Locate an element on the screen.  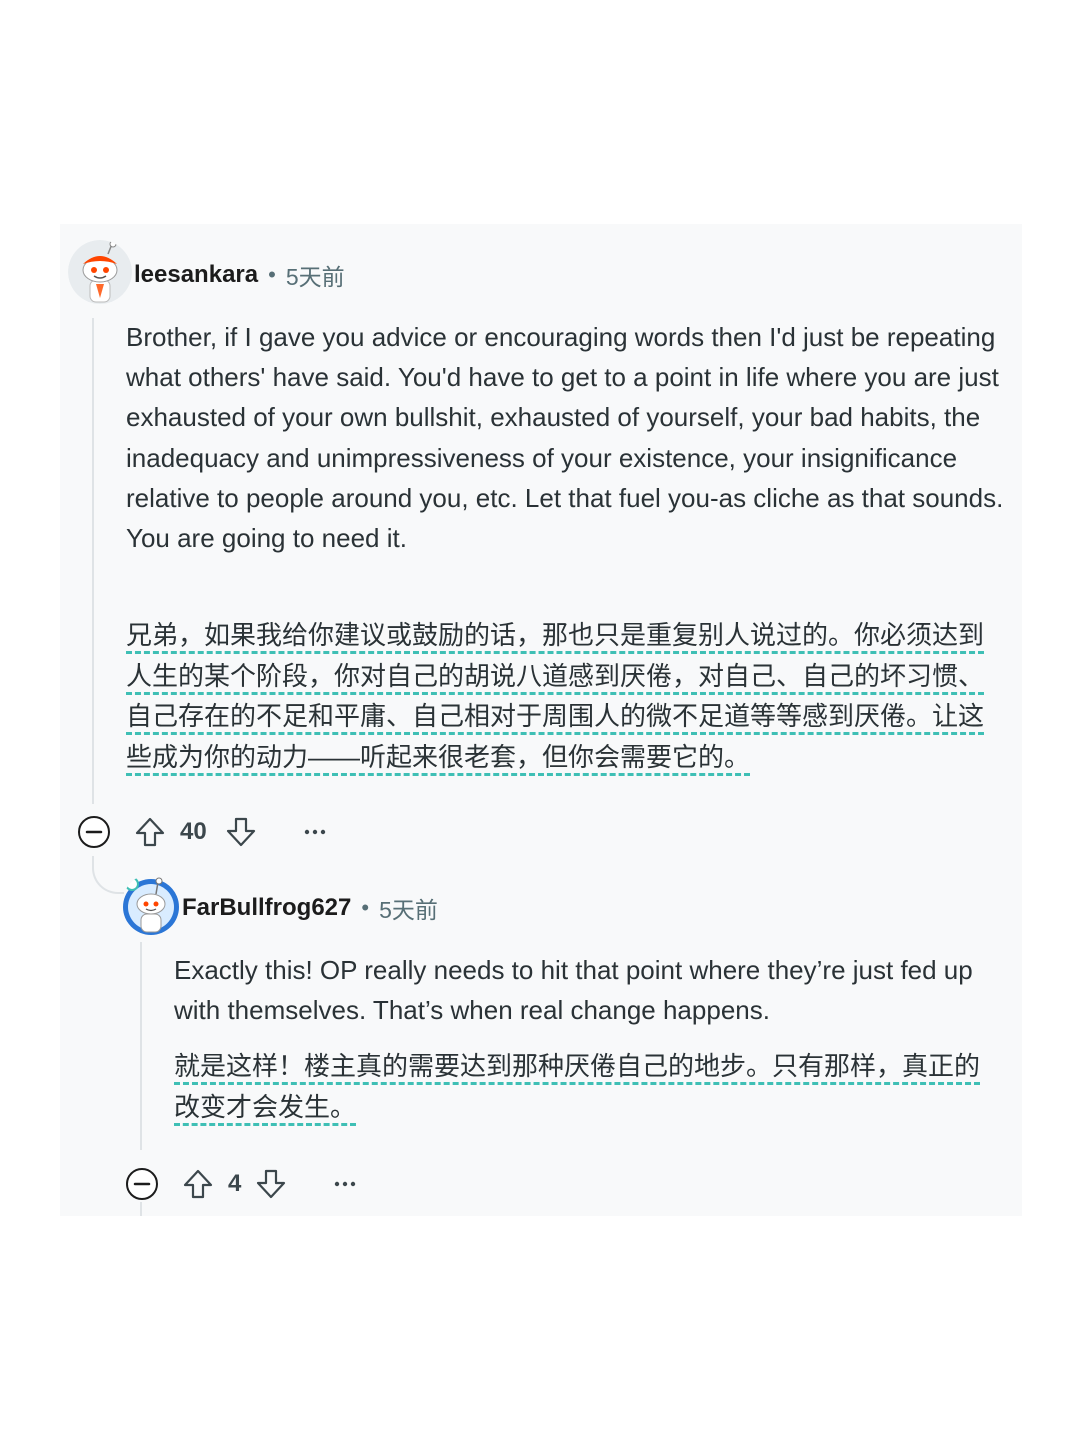
username: leesankara is located at coordinates (196, 275).